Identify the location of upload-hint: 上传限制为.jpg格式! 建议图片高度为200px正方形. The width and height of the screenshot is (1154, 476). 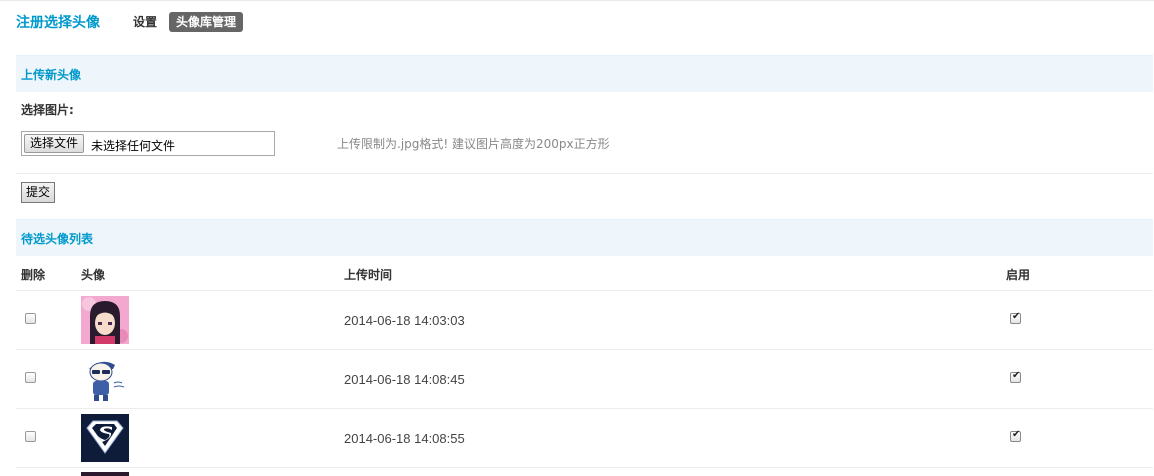
(473, 144).